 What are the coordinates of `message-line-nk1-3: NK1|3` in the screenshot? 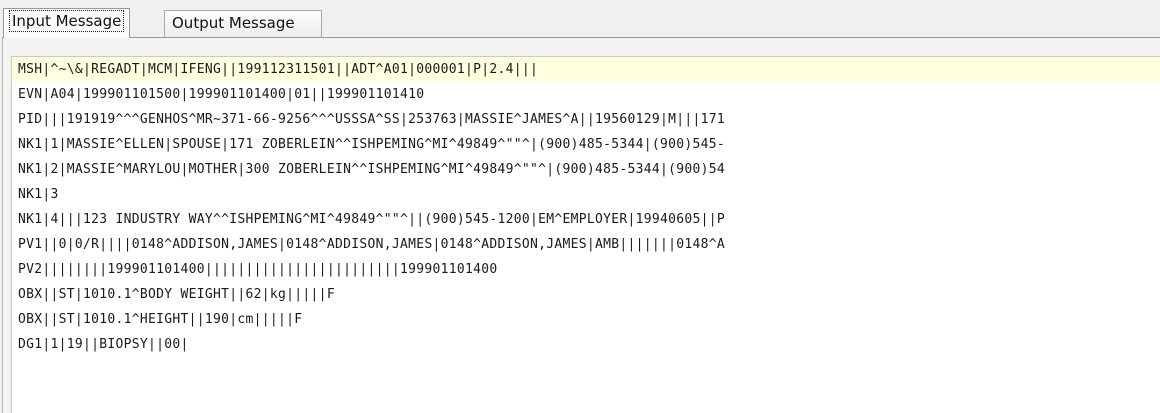 It's located at (586, 194).